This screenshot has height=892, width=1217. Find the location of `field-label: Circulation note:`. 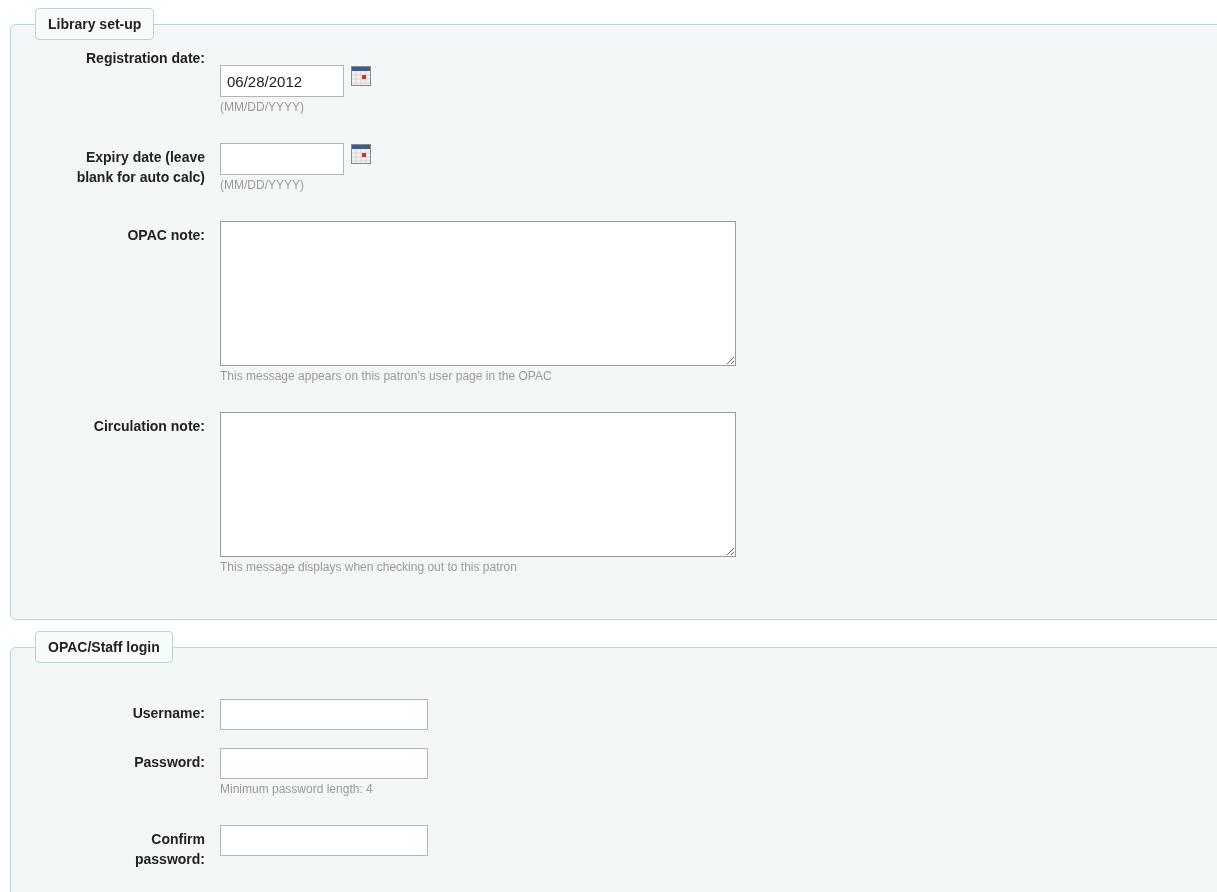

field-label: Circulation note: is located at coordinates (148, 426).